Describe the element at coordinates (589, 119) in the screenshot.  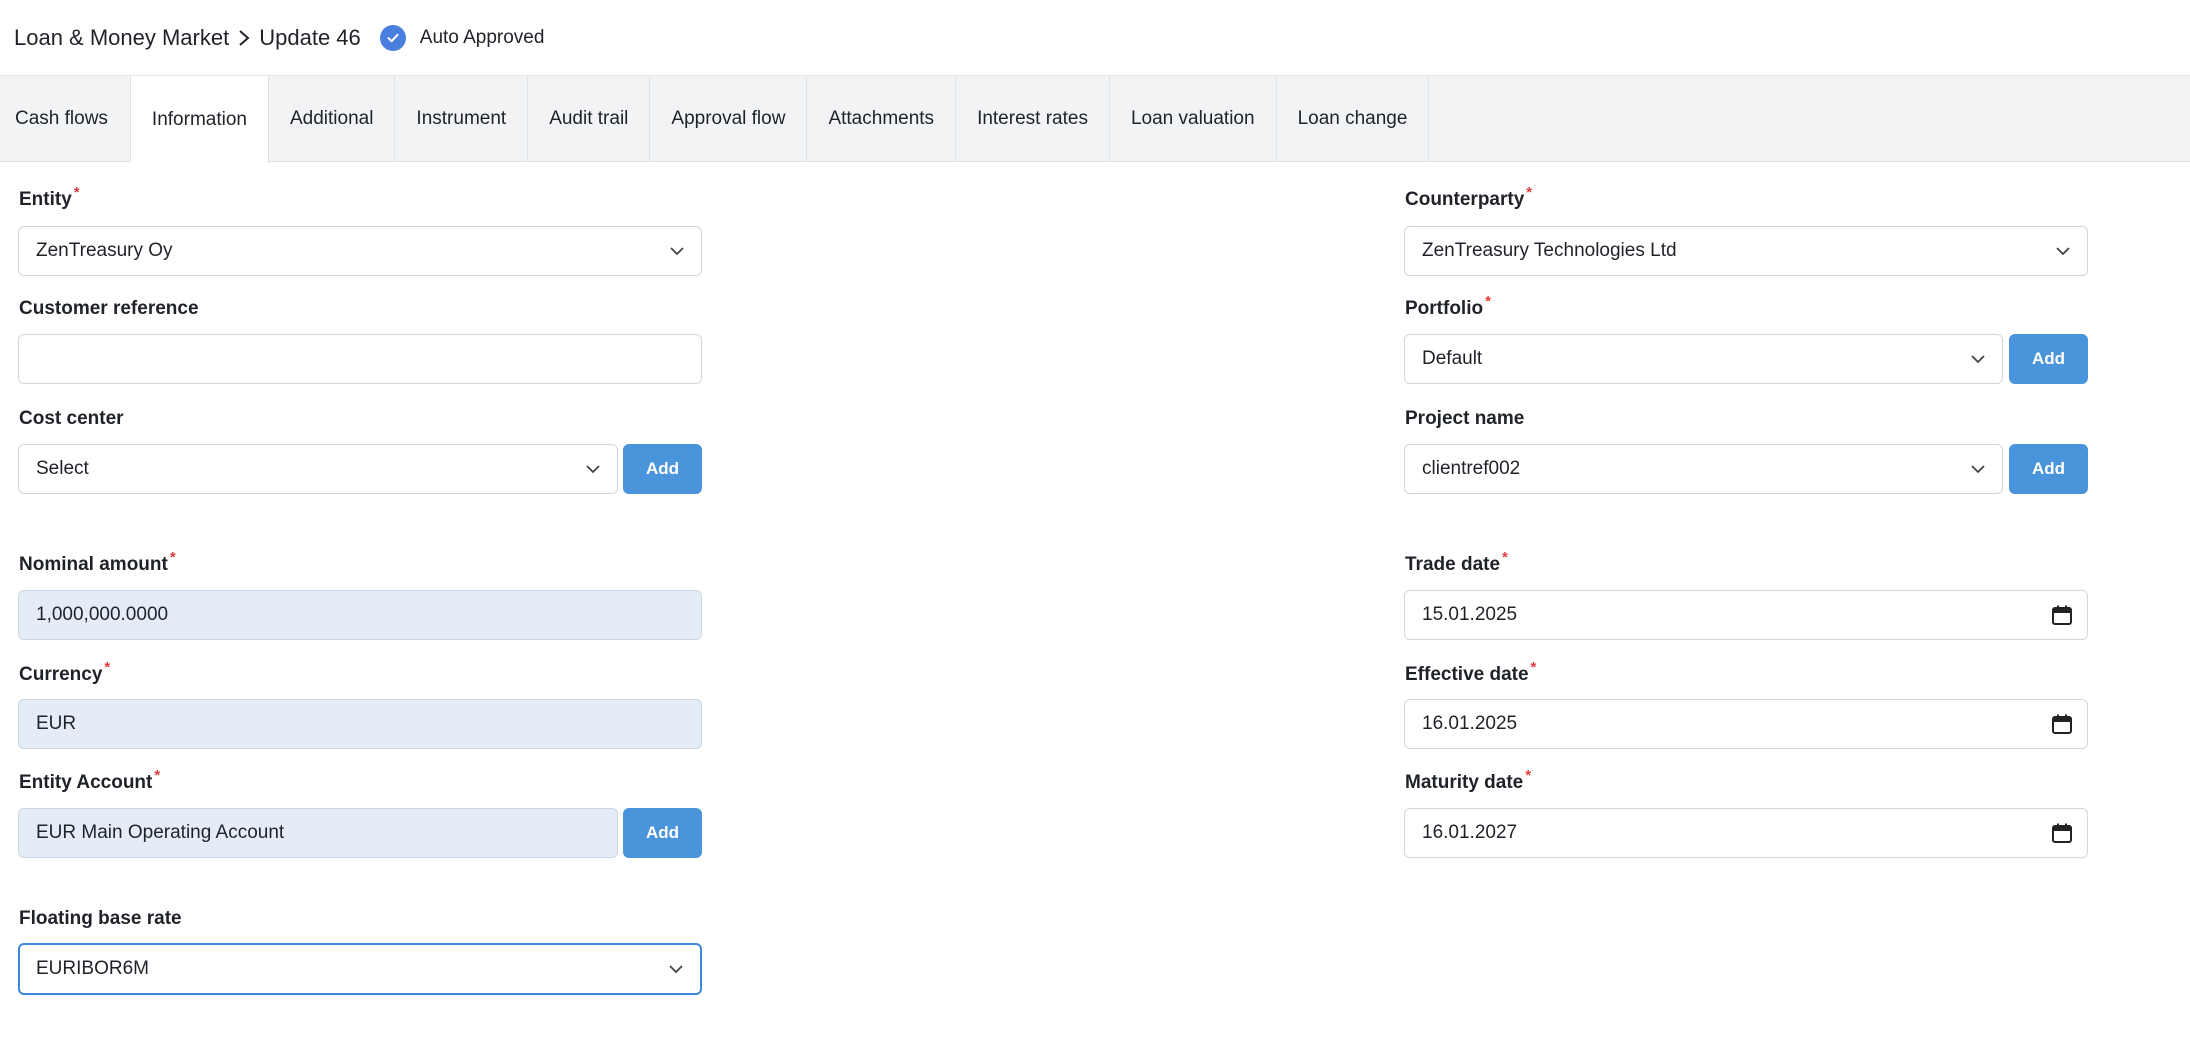
I see `tab-audit-trail: Audit trail` at that location.